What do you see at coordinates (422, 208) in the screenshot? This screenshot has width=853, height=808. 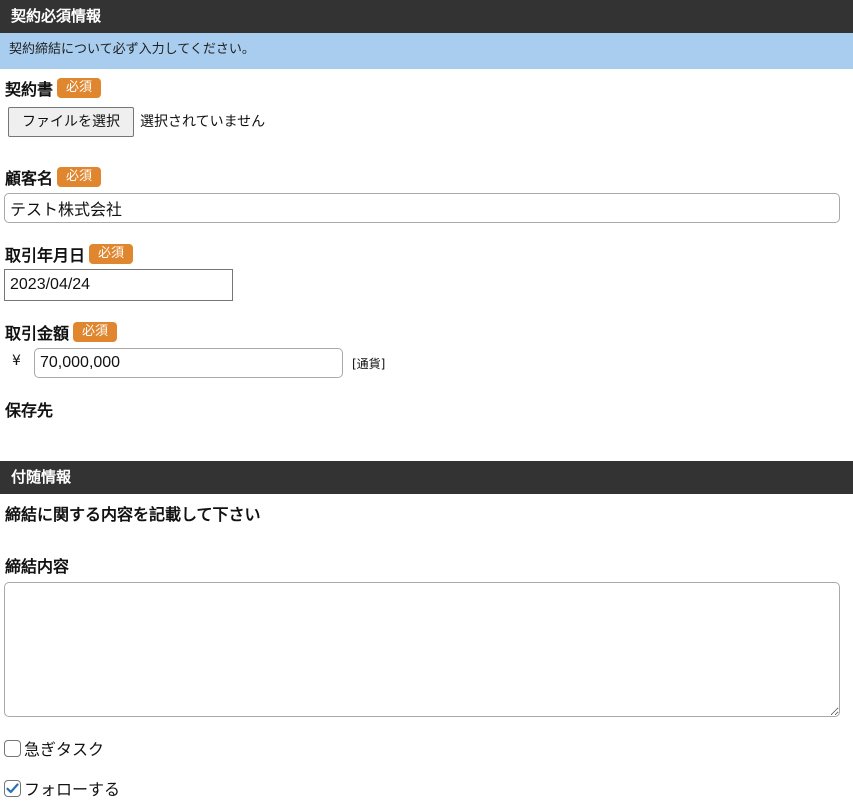 I see `customer-name-input` at bounding box center [422, 208].